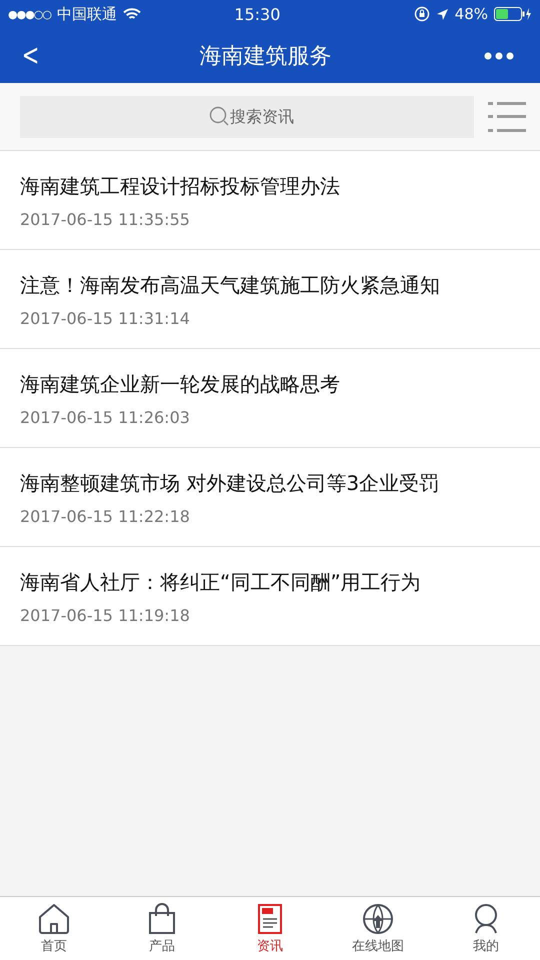  I want to click on list-menu-icon, so click(507, 116).